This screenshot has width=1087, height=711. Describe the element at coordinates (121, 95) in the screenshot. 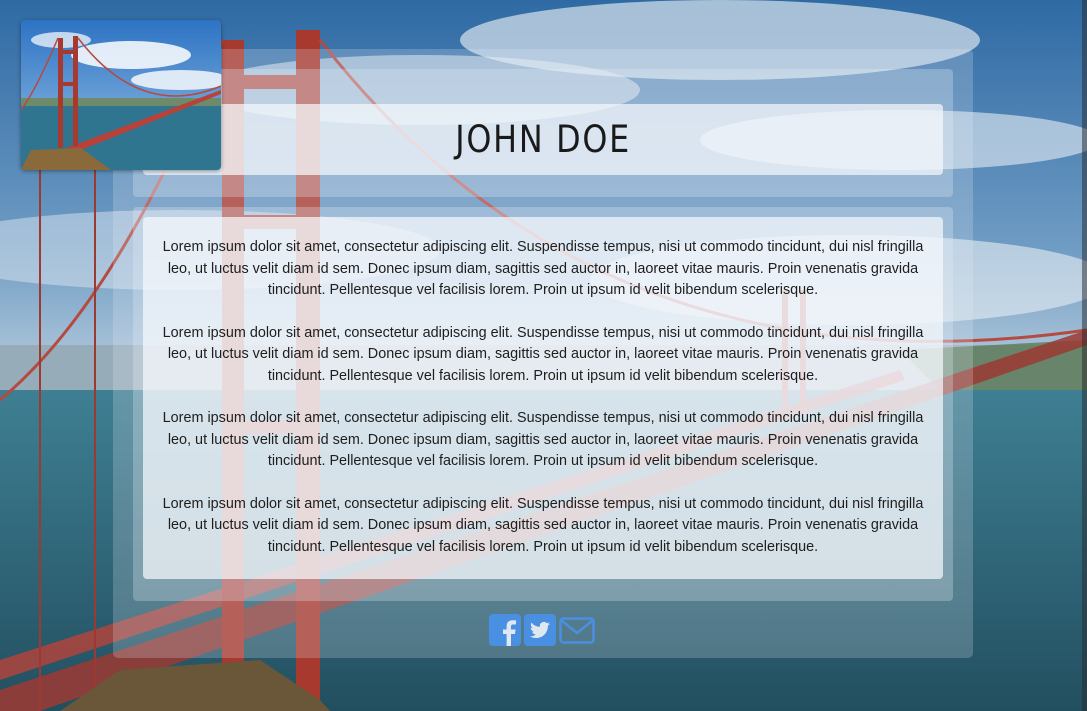

I see `profile-photo` at that location.